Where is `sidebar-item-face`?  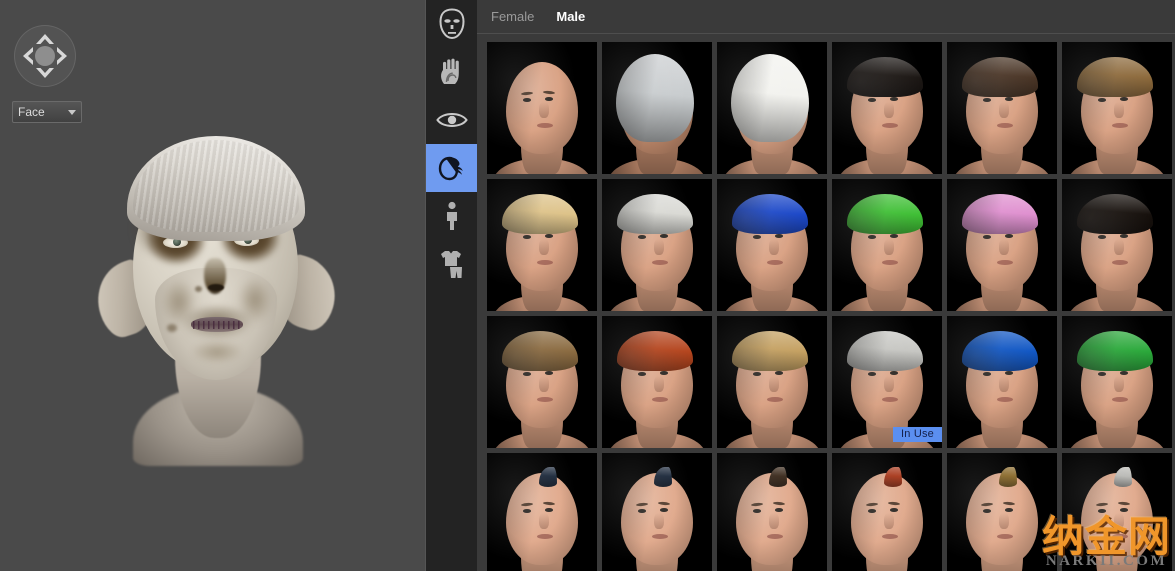 sidebar-item-face is located at coordinates (452, 24).